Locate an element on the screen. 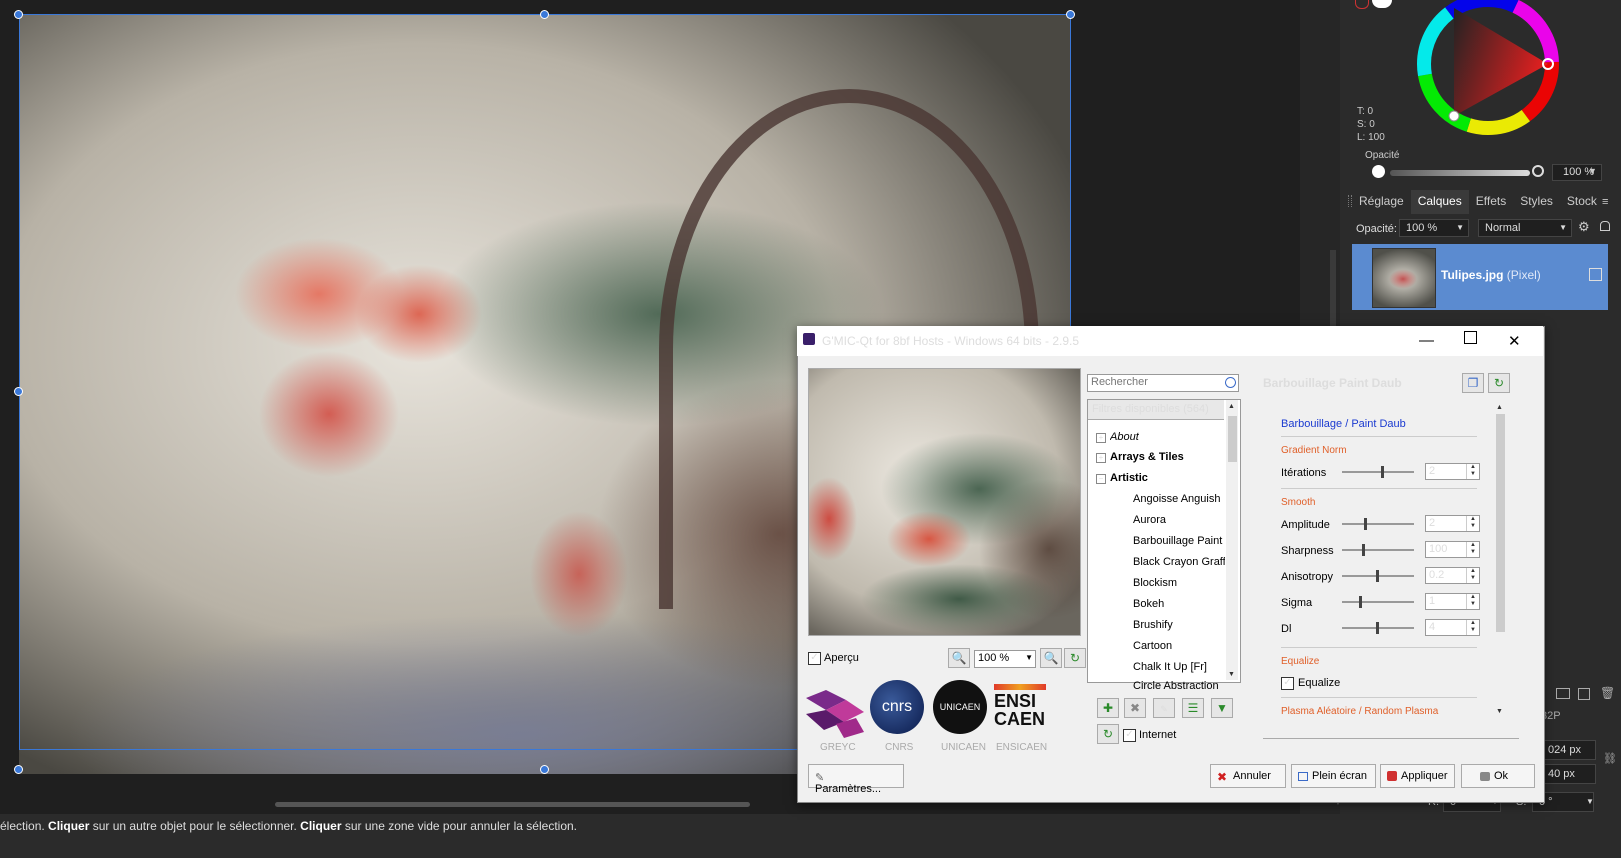 The image size is (1621, 858). sigma-slider-knob is located at coordinates (1360, 602).